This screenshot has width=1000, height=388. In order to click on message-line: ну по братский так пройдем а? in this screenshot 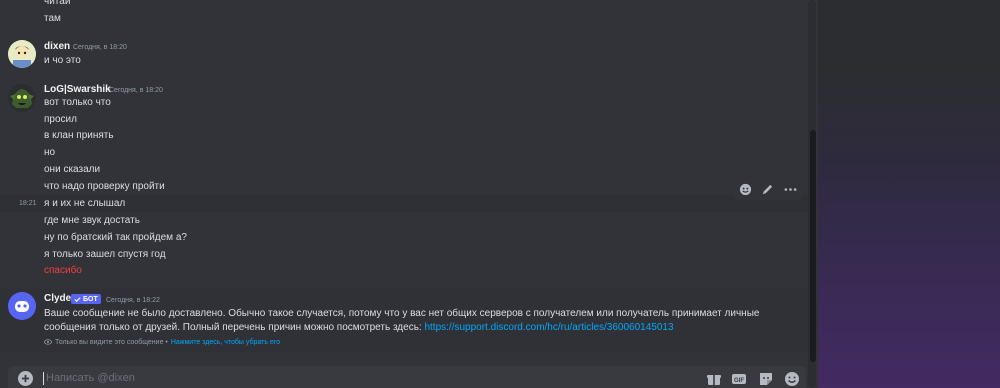, I will do `click(115, 237)`.